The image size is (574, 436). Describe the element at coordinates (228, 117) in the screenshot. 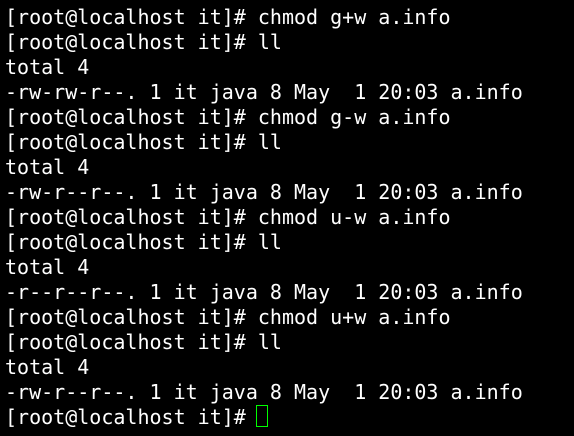

I see `terminal-line: [root@localhost it]# chmod g-w a.info` at that location.